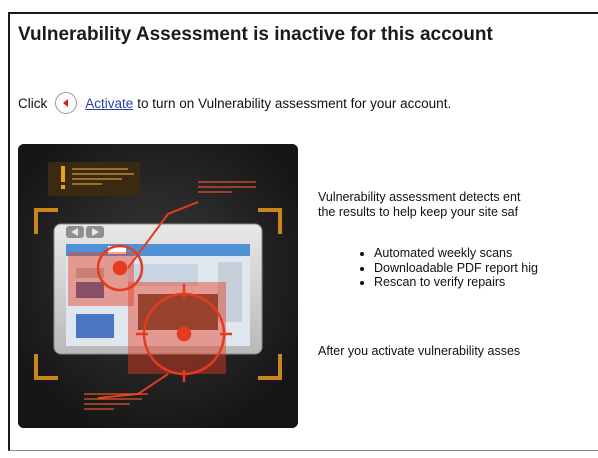  I want to click on after-activation-text: After you activate vulnerability asses, so click(419, 351).